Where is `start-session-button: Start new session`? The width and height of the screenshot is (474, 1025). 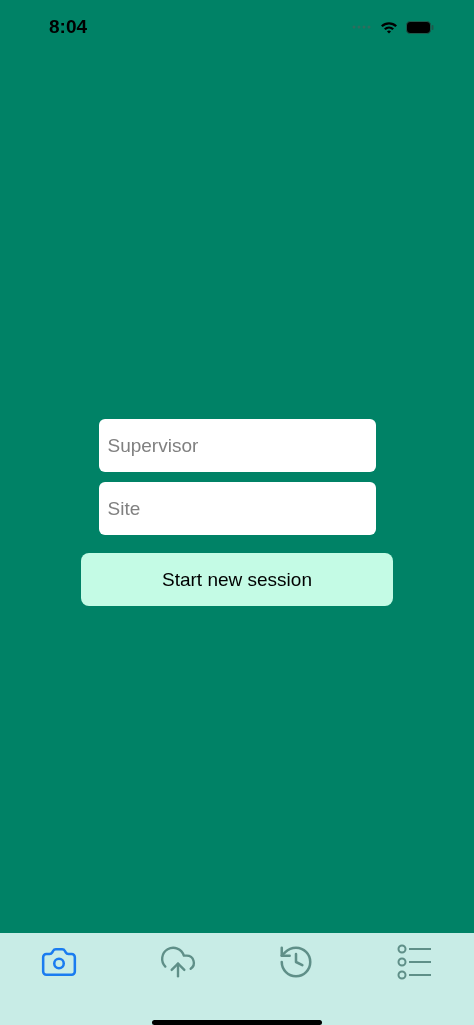
start-session-button: Start new session is located at coordinates (237, 579).